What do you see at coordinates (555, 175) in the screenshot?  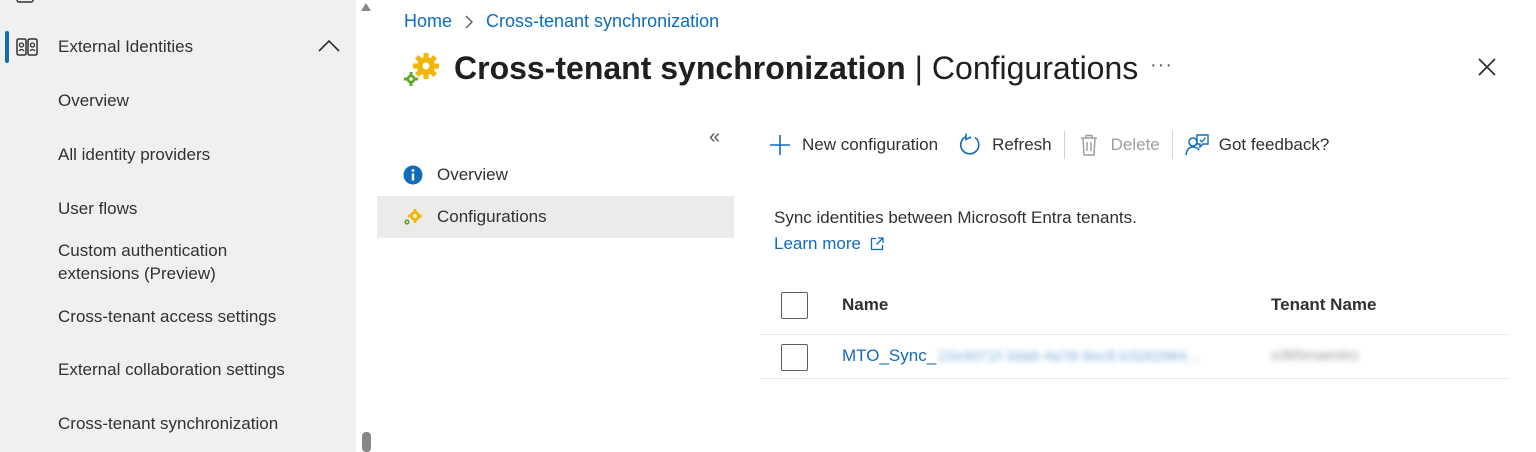 I see `menu-item-overview: Overview` at bounding box center [555, 175].